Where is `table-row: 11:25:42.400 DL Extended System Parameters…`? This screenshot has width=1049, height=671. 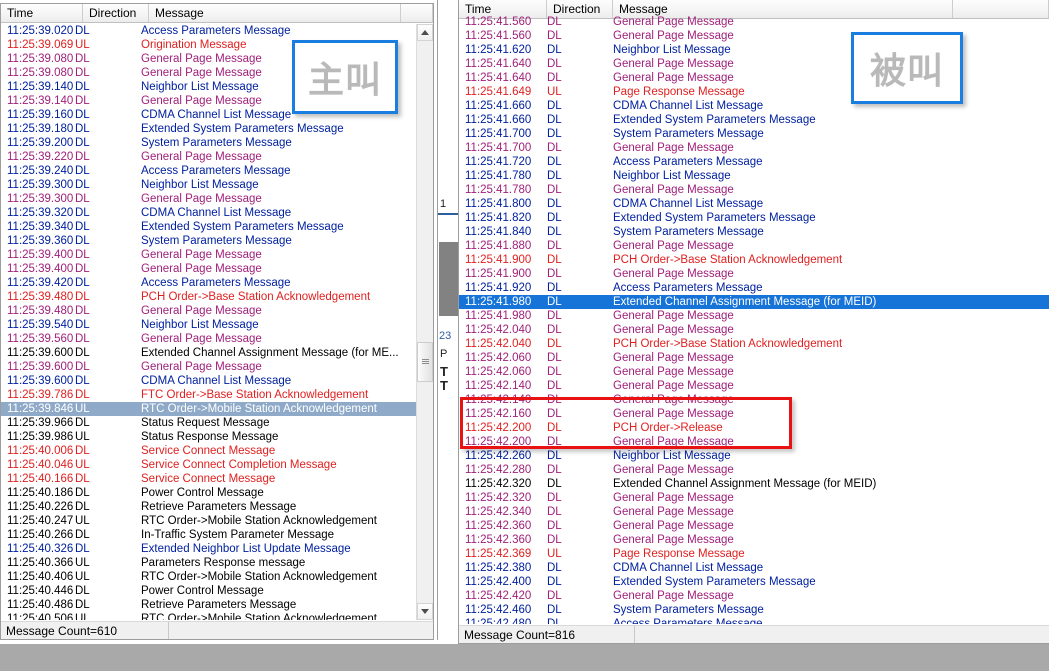 table-row: 11:25:42.400 DL Extended System Parameters… is located at coordinates (754, 582).